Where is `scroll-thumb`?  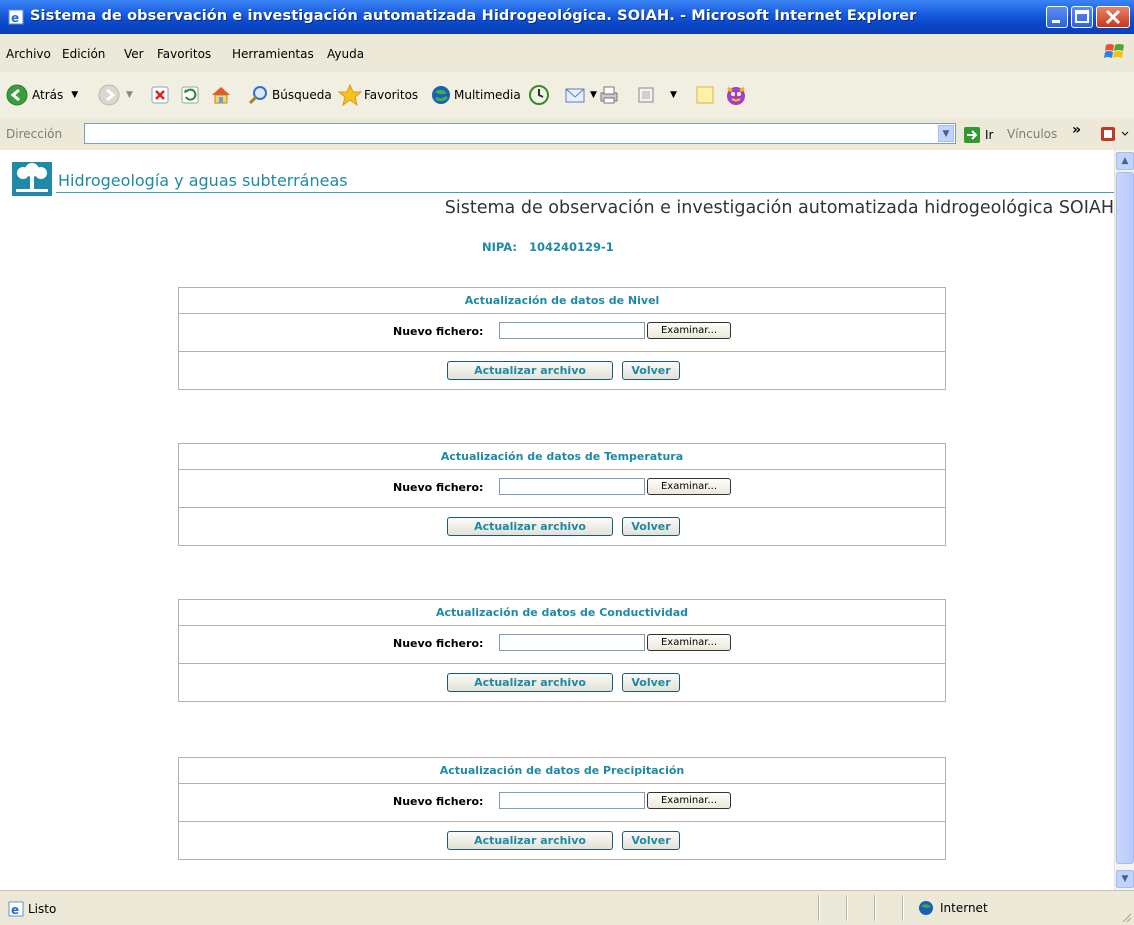
scroll-thumb is located at coordinates (1125, 518).